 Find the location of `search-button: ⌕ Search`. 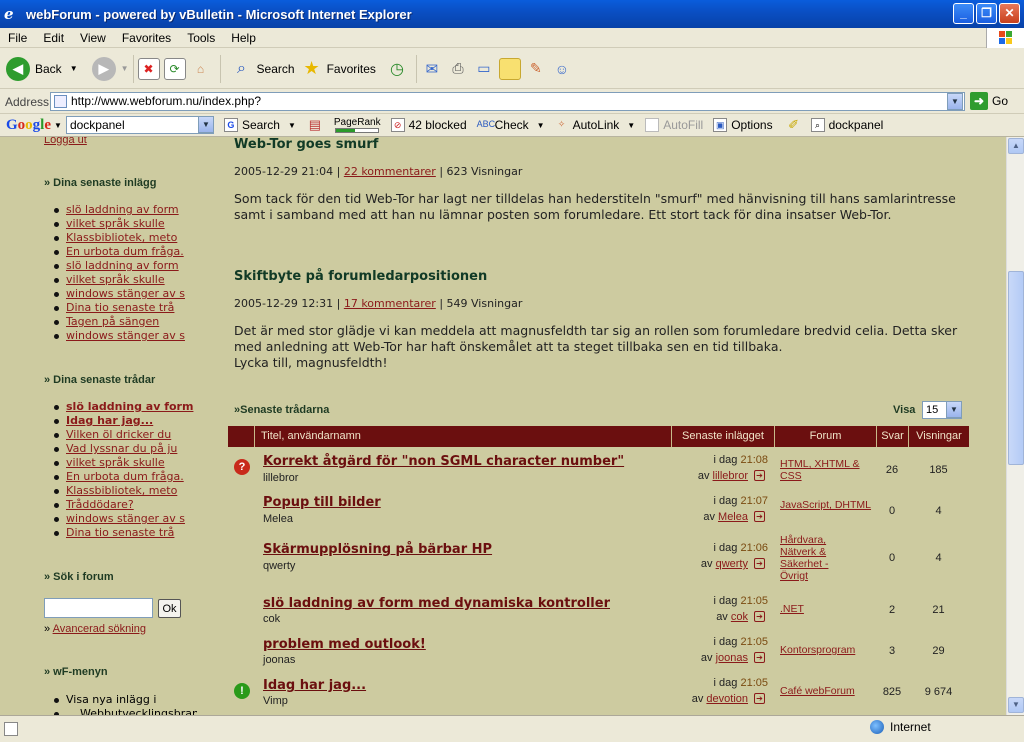

search-button: ⌕ Search is located at coordinates (263, 69).